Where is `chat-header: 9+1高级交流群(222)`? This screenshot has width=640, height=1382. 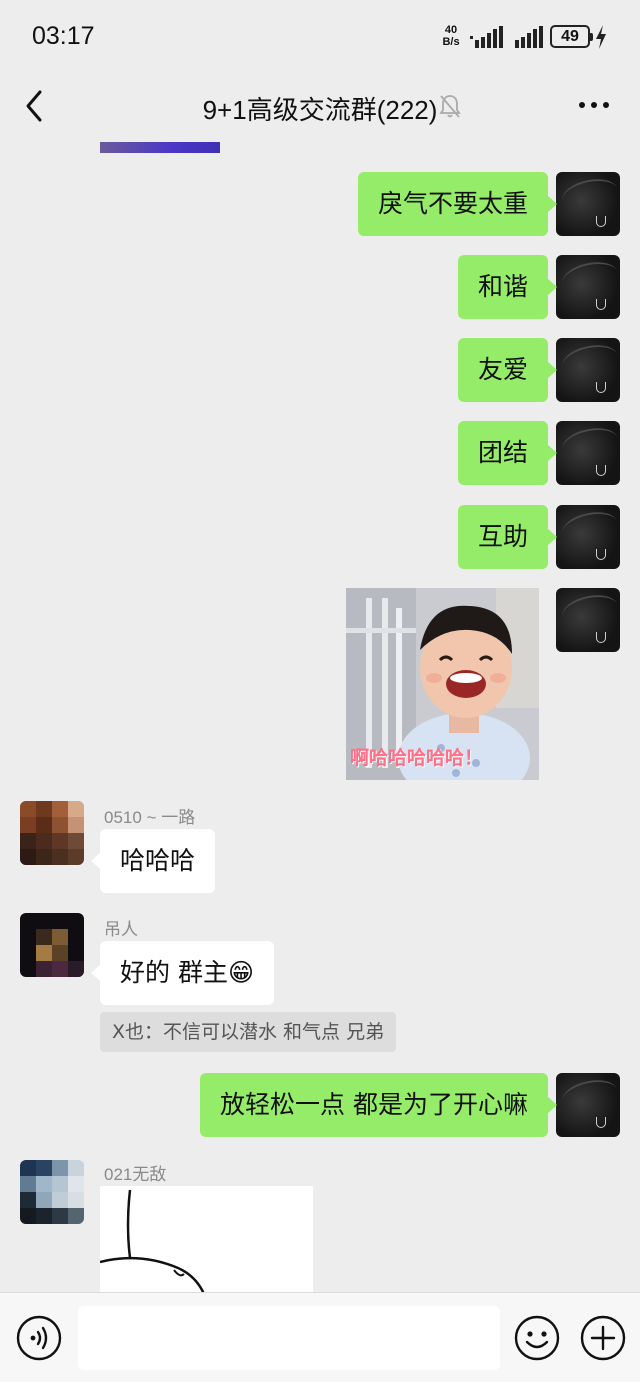
chat-header: 9+1高级交流群(222) is located at coordinates (320, 106).